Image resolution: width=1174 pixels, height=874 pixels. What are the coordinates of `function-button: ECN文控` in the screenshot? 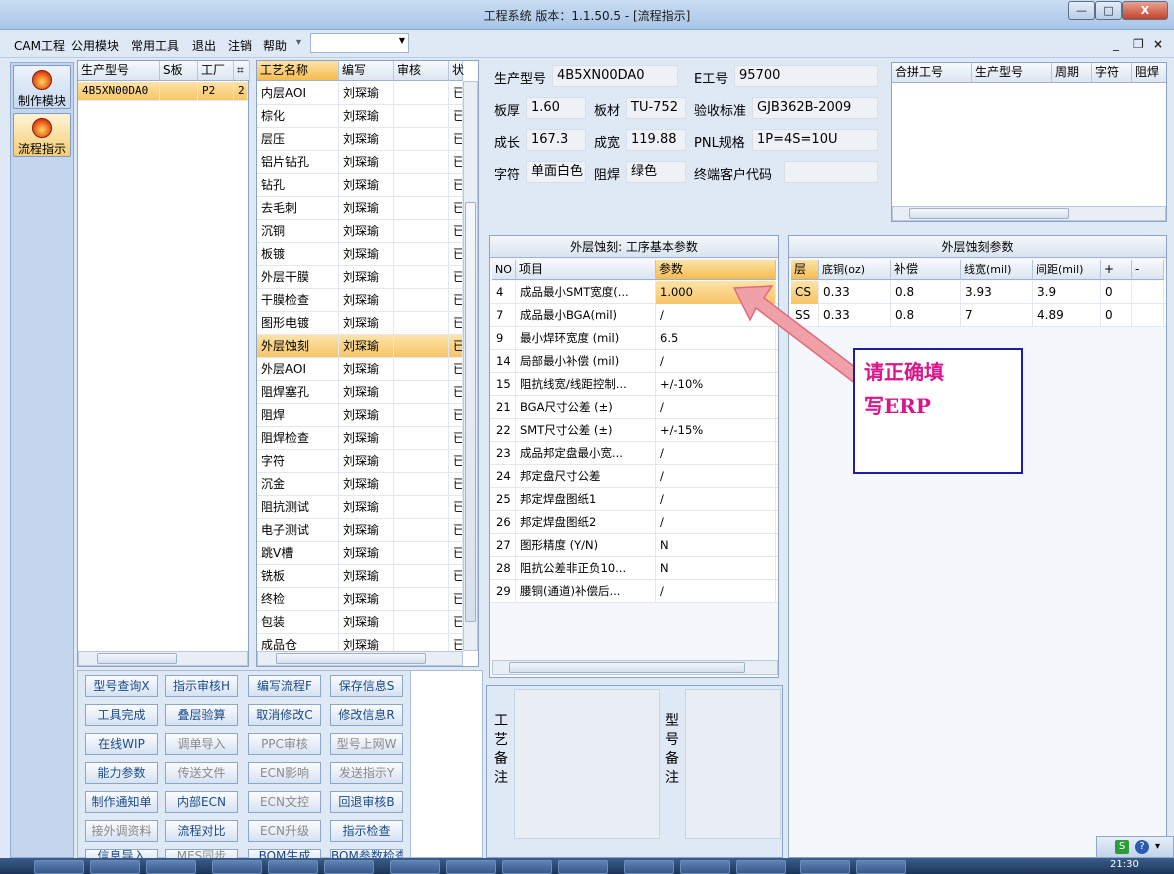 It's located at (284, 802).